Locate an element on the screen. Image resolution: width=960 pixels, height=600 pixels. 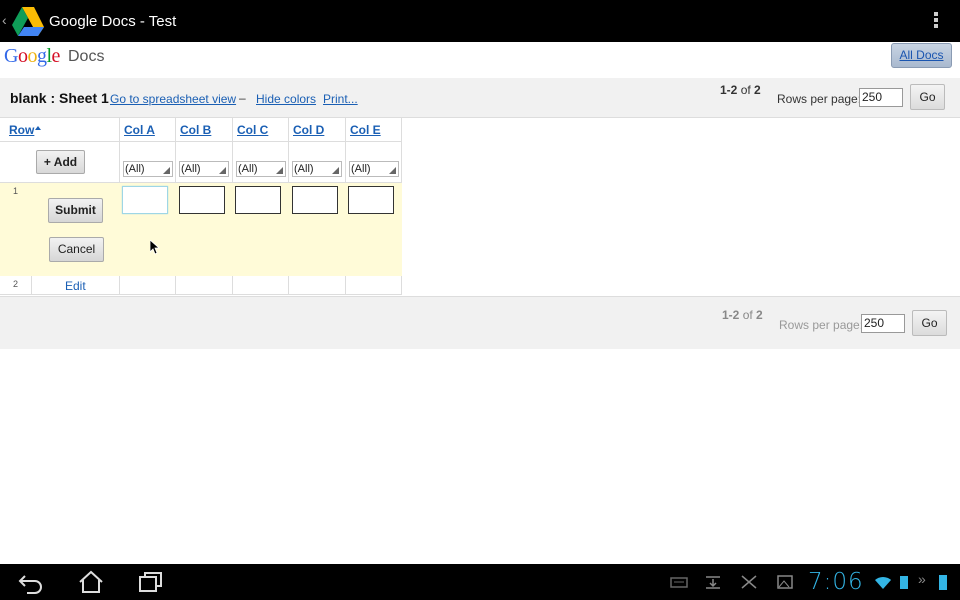
filter-cell-a: (All) is located at coordinates (148, 162).